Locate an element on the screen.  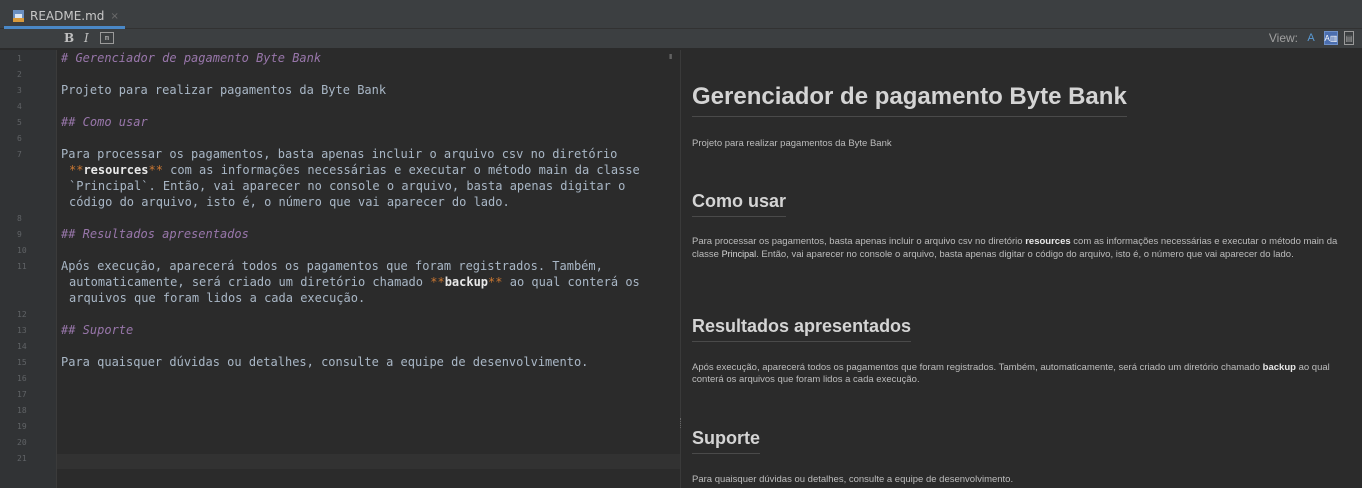
code-line: # Gerenciador de pagamento Byte Bank is located at coordinates (191, 58).